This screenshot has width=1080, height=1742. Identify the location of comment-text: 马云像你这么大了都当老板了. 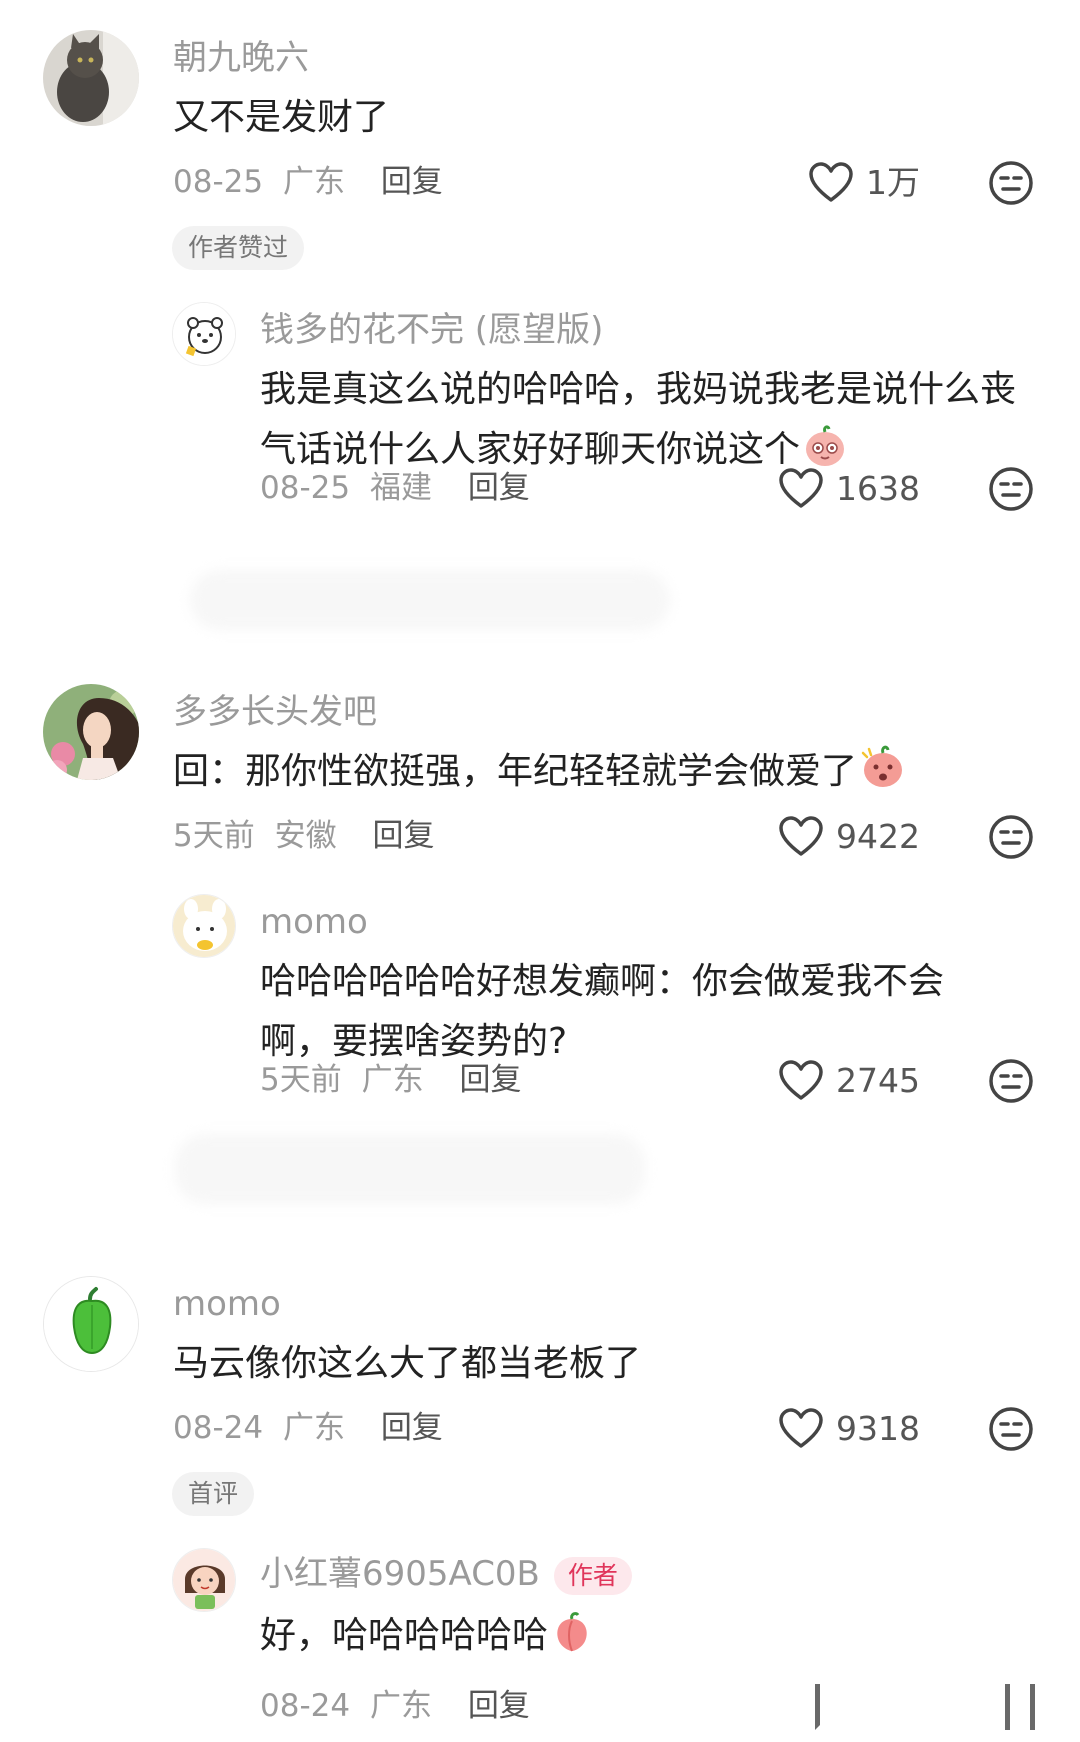
(407, 1363).